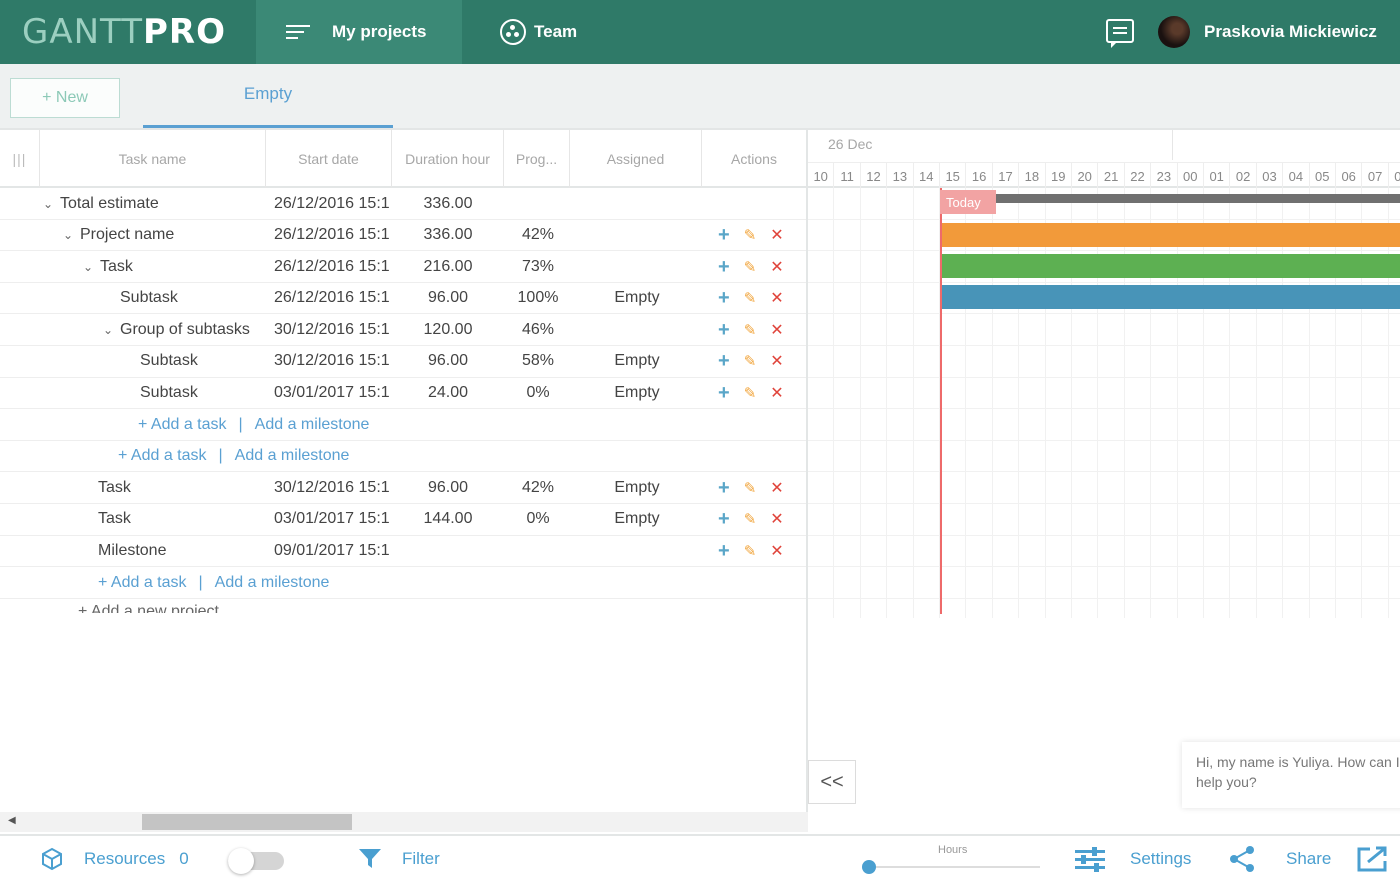 The height and width of the screenshot is (882, 1400). I want to click on progress: 73%, so click(538, 266).